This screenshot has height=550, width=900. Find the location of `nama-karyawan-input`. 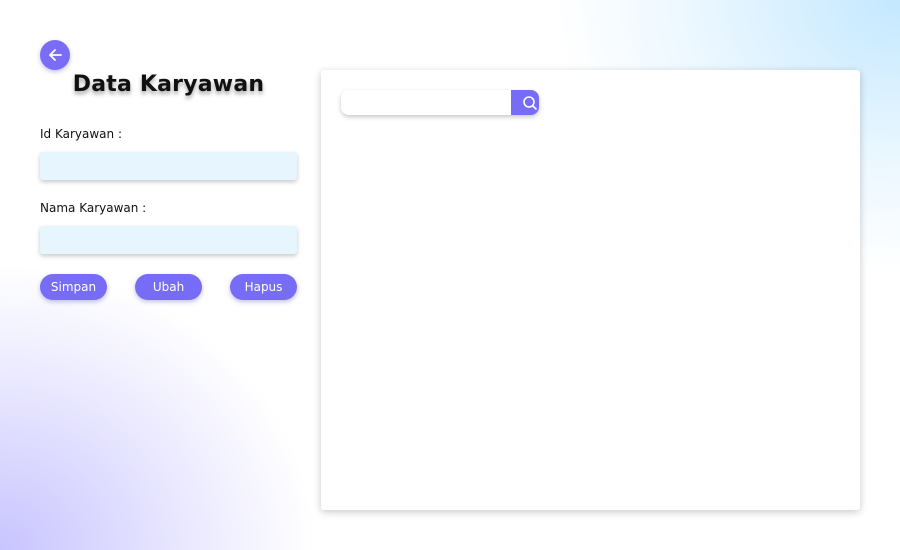

nama-karyawan-input is located at coordinates (168, 240).